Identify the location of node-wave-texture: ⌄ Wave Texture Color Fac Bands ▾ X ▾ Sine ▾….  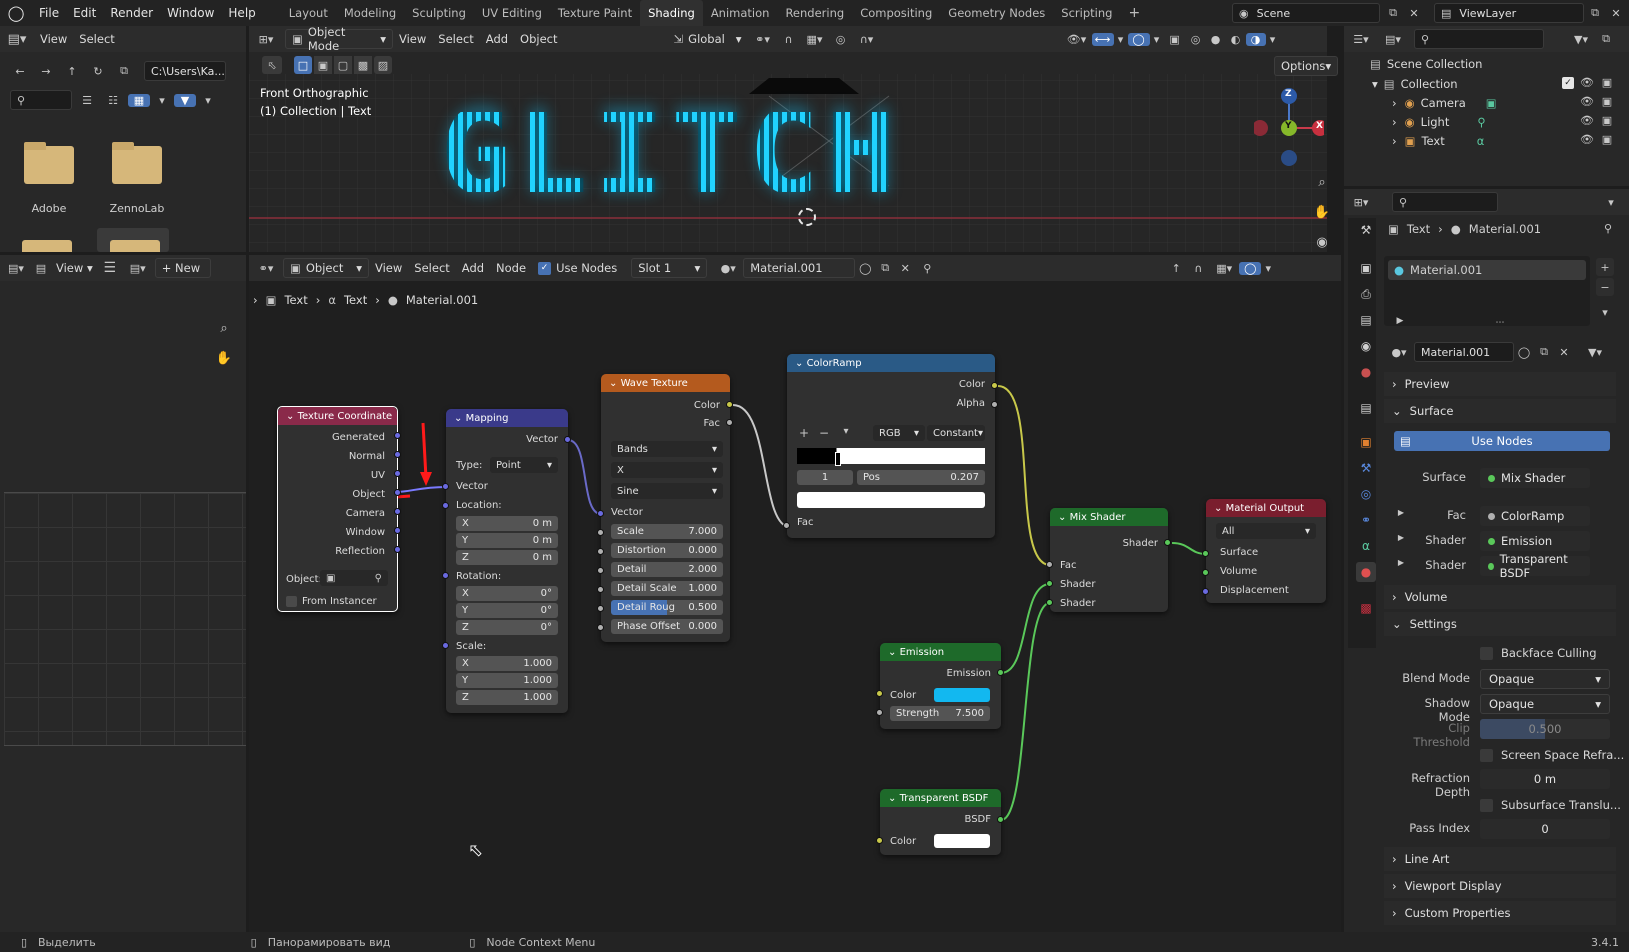
(665, 508).